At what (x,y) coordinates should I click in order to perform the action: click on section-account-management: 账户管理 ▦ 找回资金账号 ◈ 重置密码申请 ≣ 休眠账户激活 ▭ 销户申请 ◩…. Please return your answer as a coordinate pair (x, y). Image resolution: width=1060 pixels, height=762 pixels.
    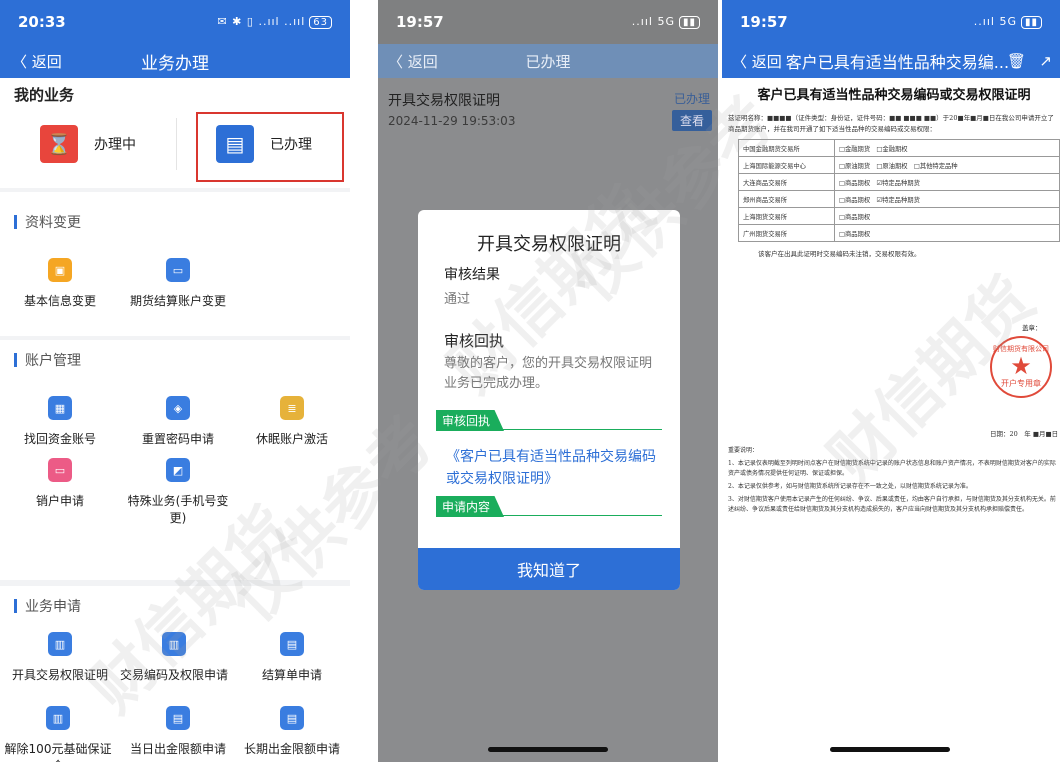
    Looking at the image, I should click on (175, 460).